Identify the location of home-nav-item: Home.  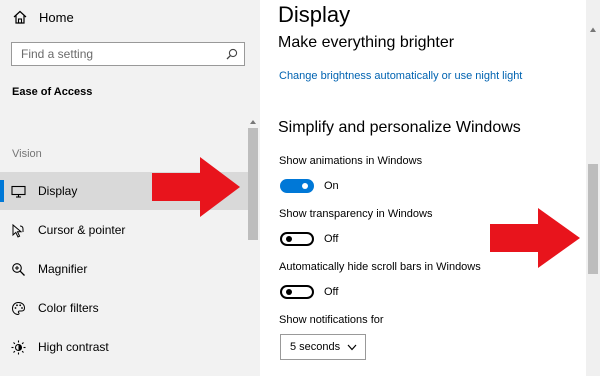
(43, 17).